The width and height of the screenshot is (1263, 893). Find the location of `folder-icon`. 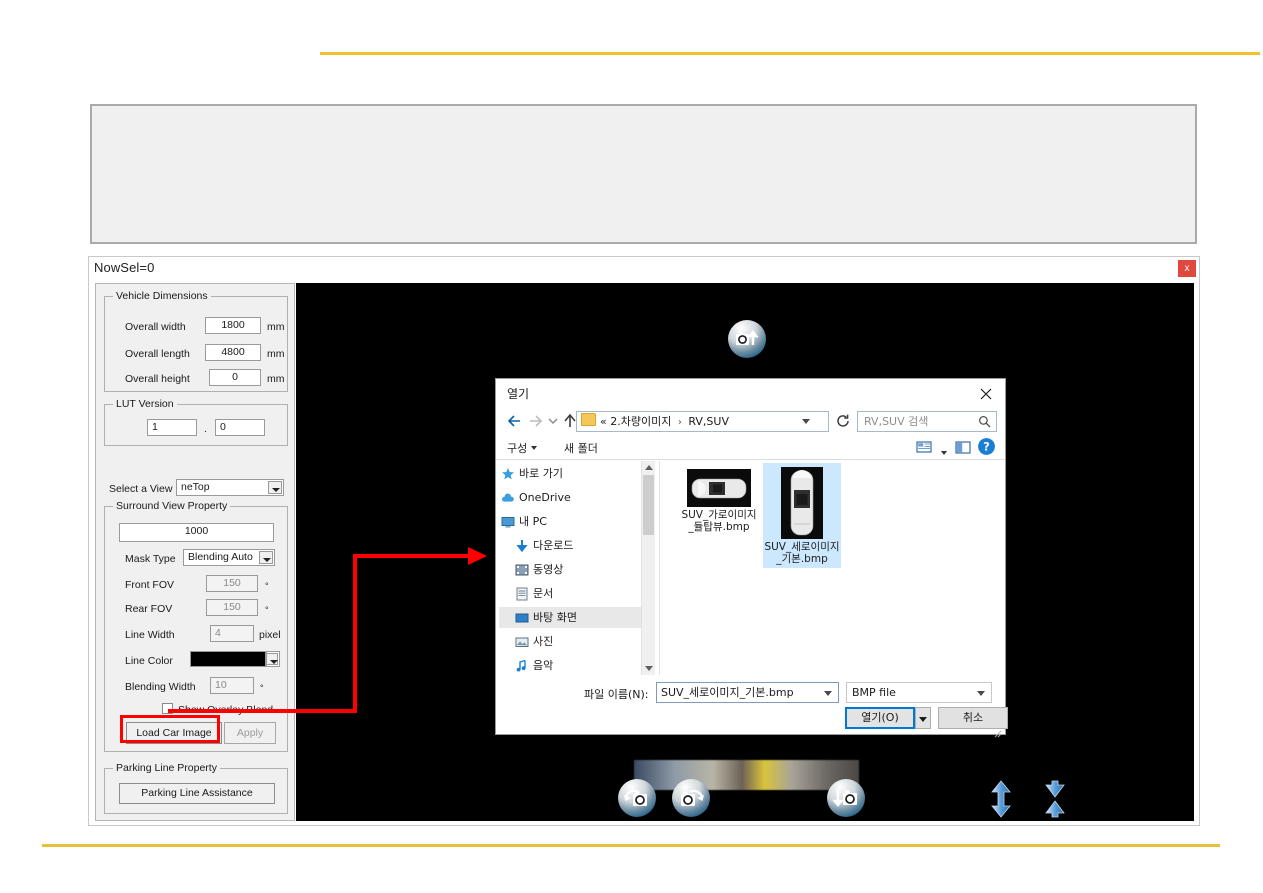

folder-icon is located at coordinates (588, 419).